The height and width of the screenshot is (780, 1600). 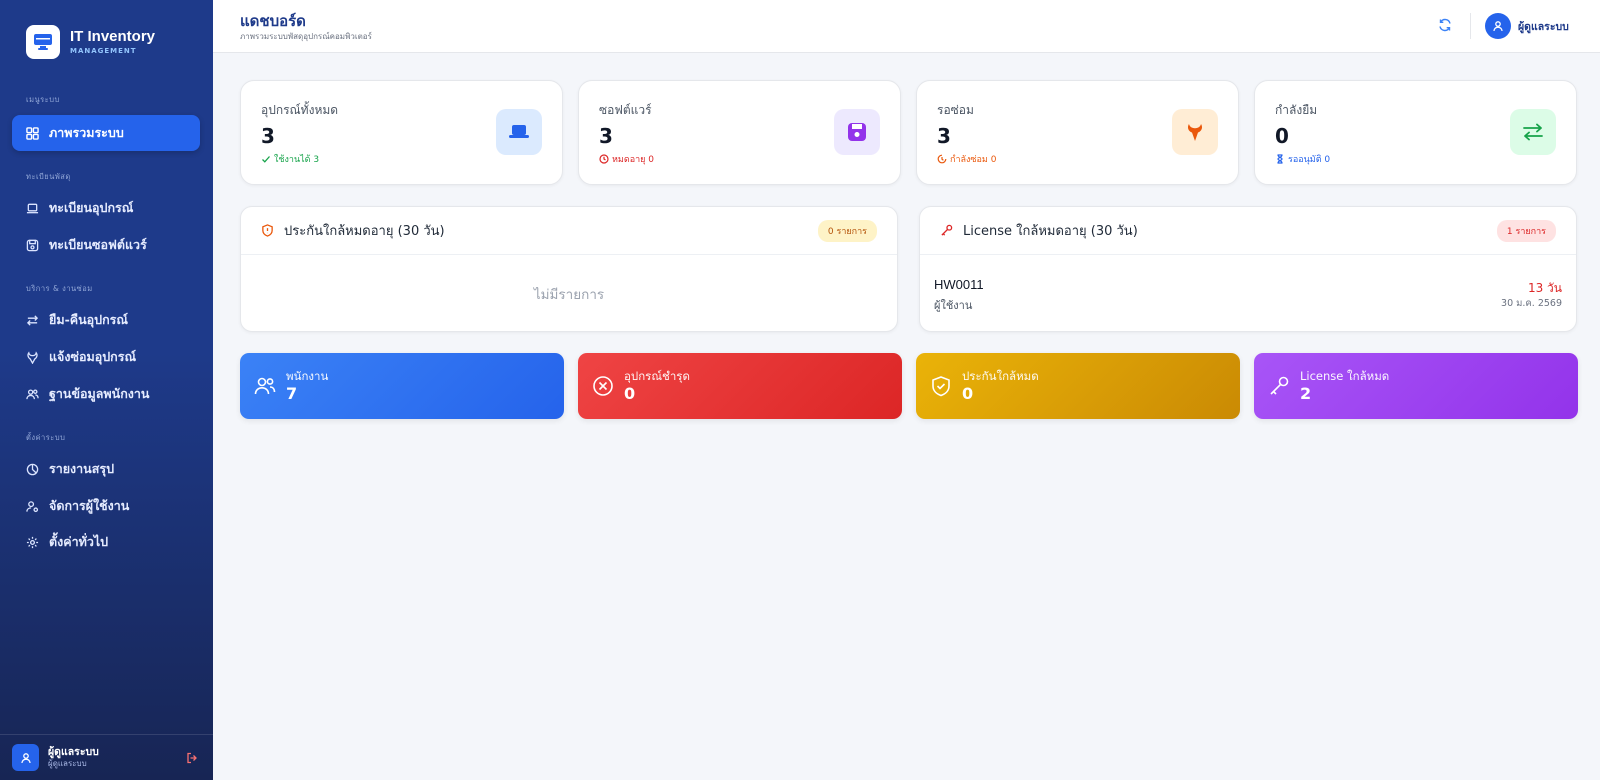 What do you see at coordinates (959, 284) in the screenshot?
I see `license-code: HW0011` at bounding box center [959, 284].